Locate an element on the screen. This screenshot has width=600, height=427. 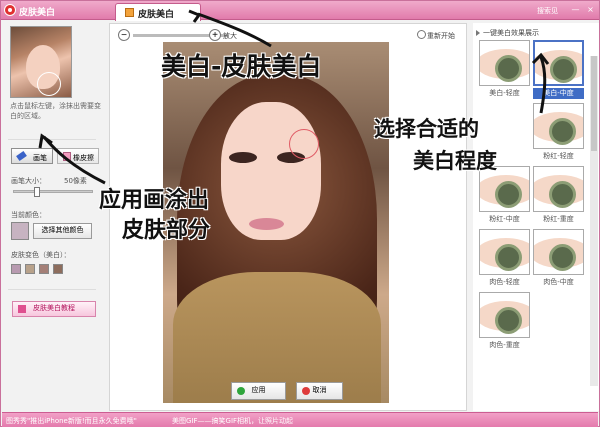
annotation-arrow-right is located at coordinates (543, 85).